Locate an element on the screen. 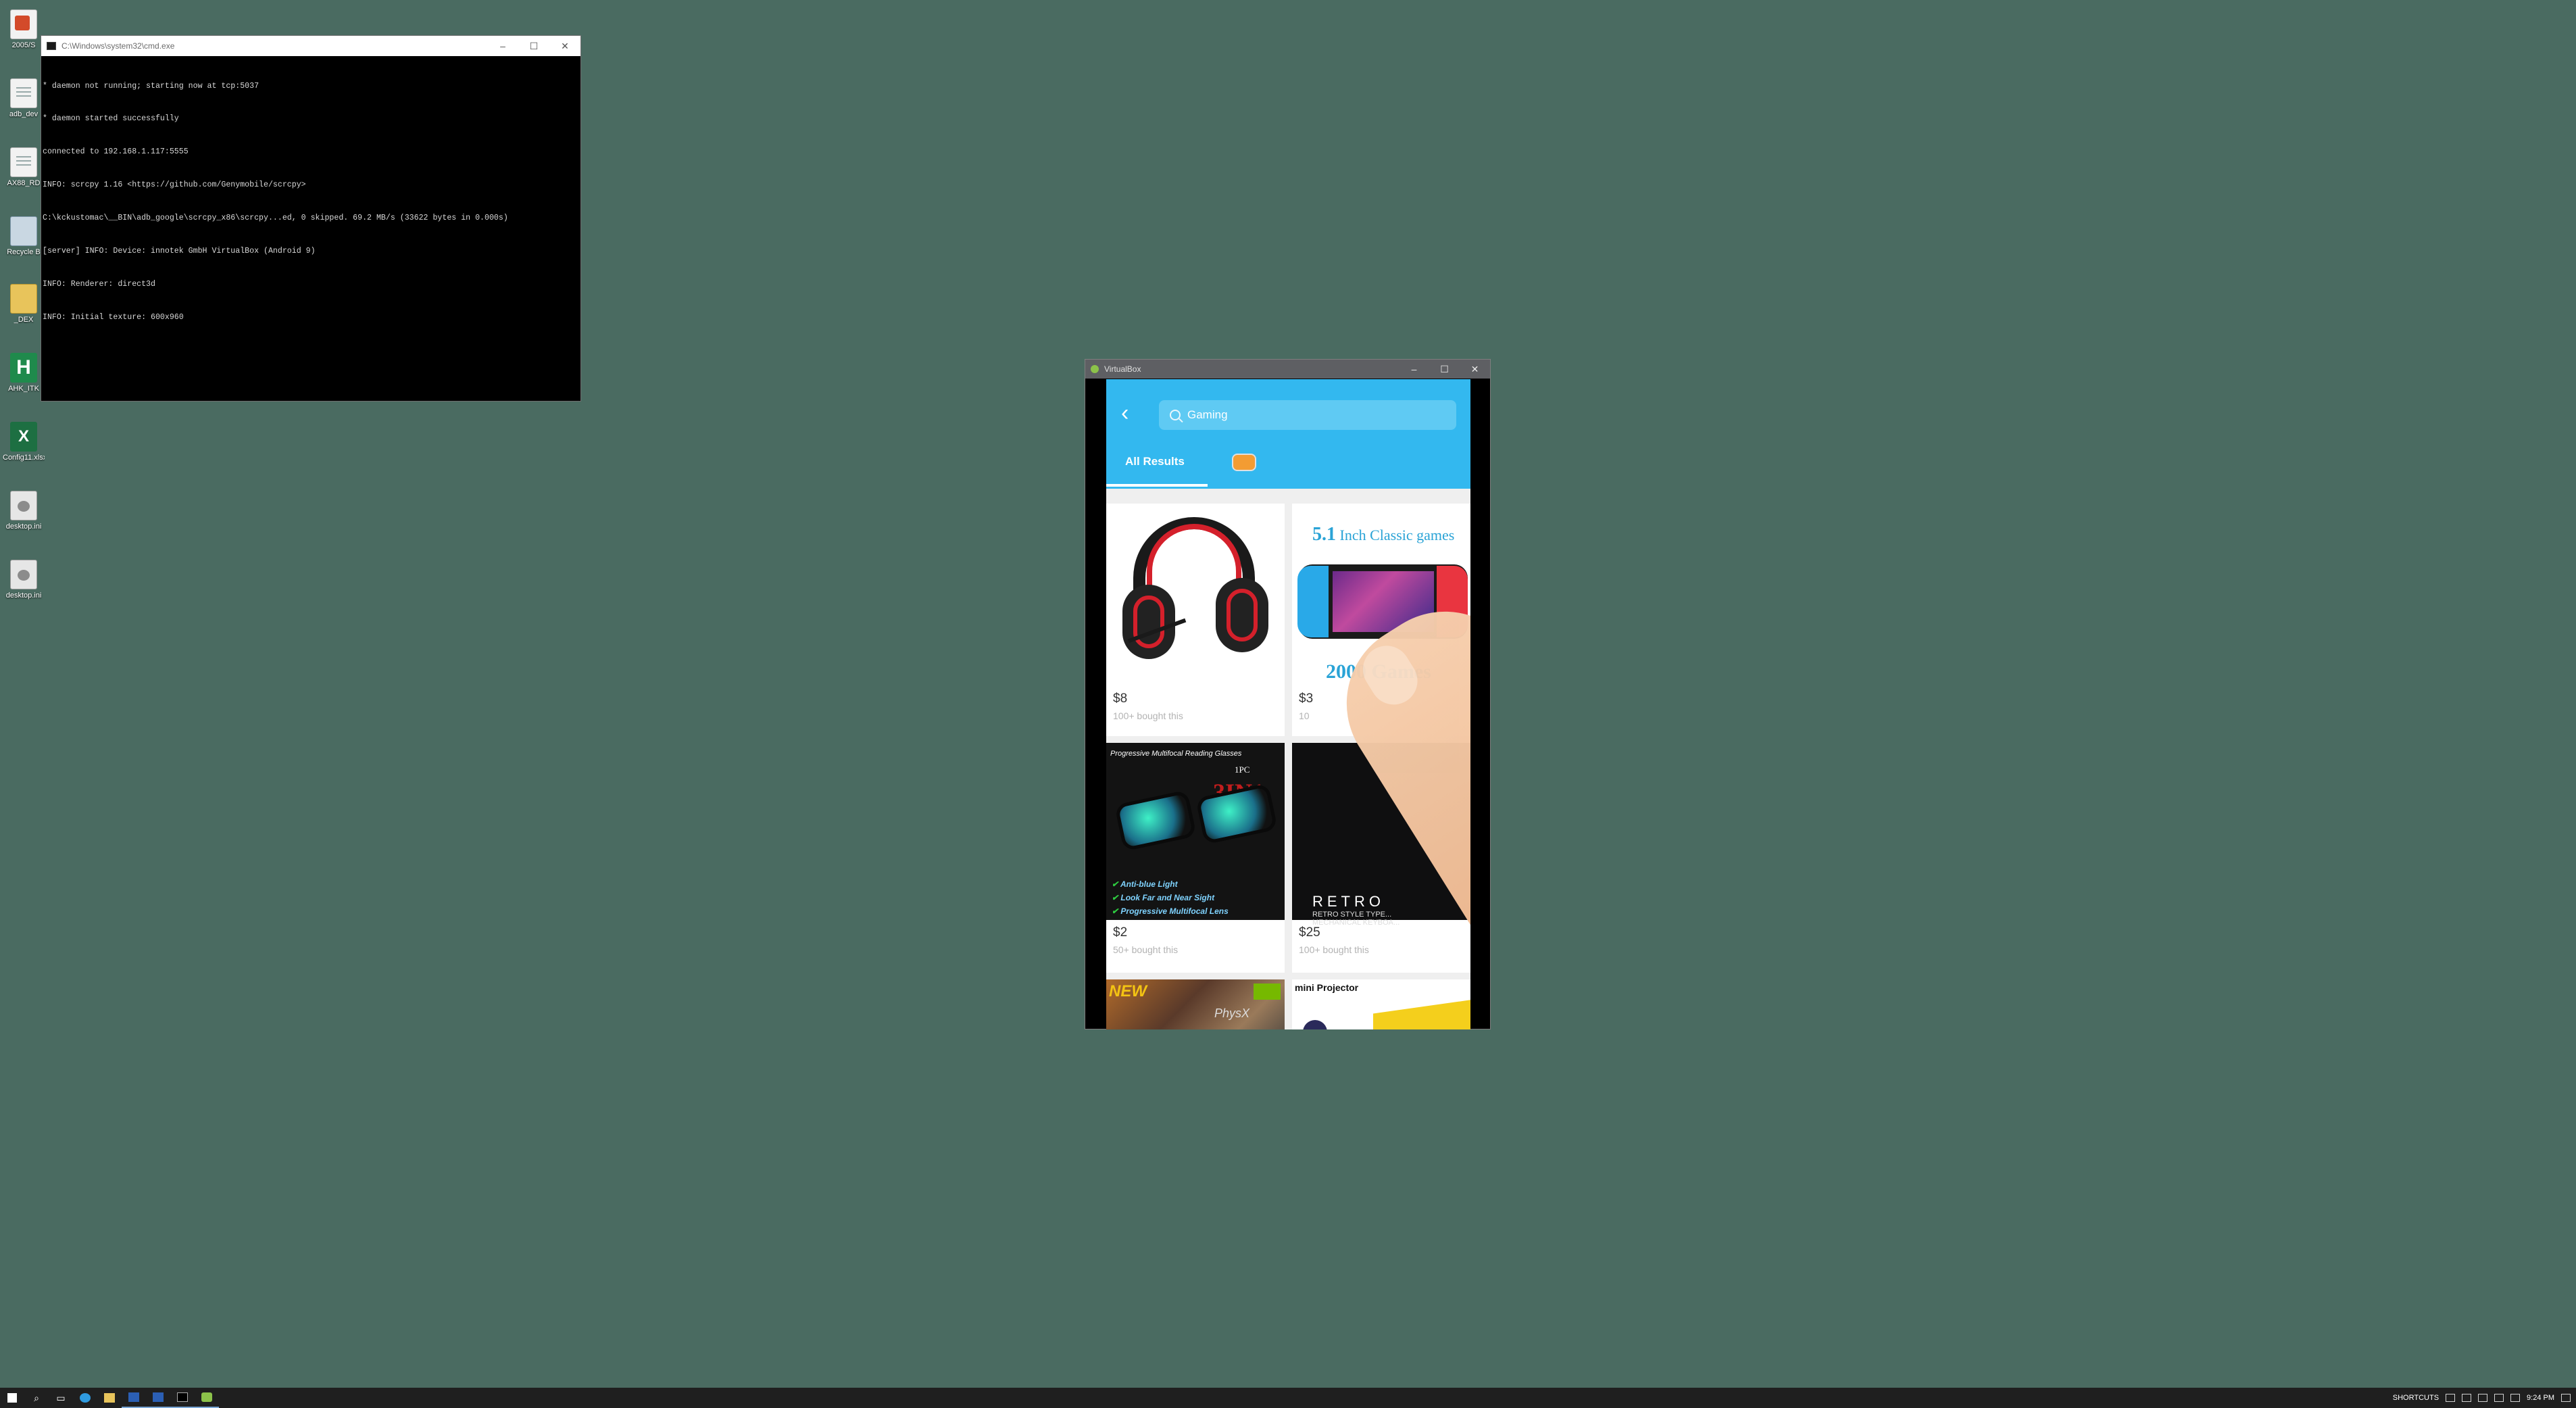 This screenshot has height=1408, width=2576. glasses-bullet: Look Far and Near Sight is located at coordinates (1163, 898).